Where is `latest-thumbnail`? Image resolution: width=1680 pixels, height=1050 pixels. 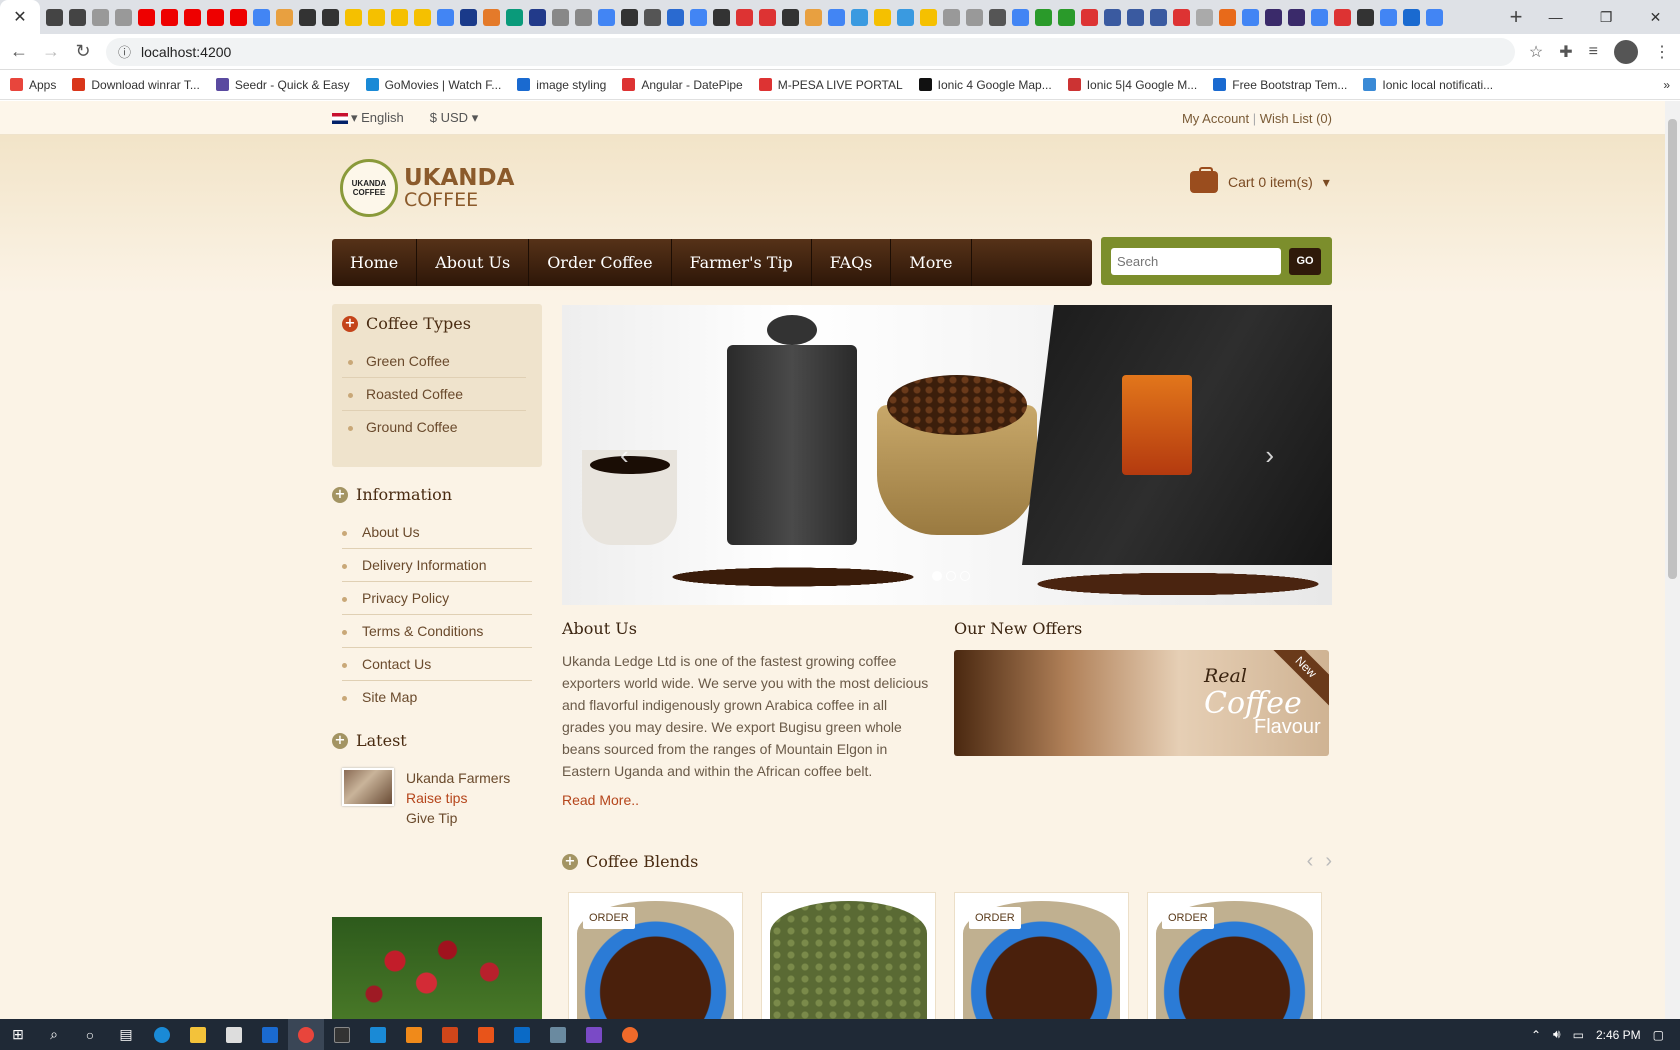
latest-thumbnail is located at coordinates (368, 787).